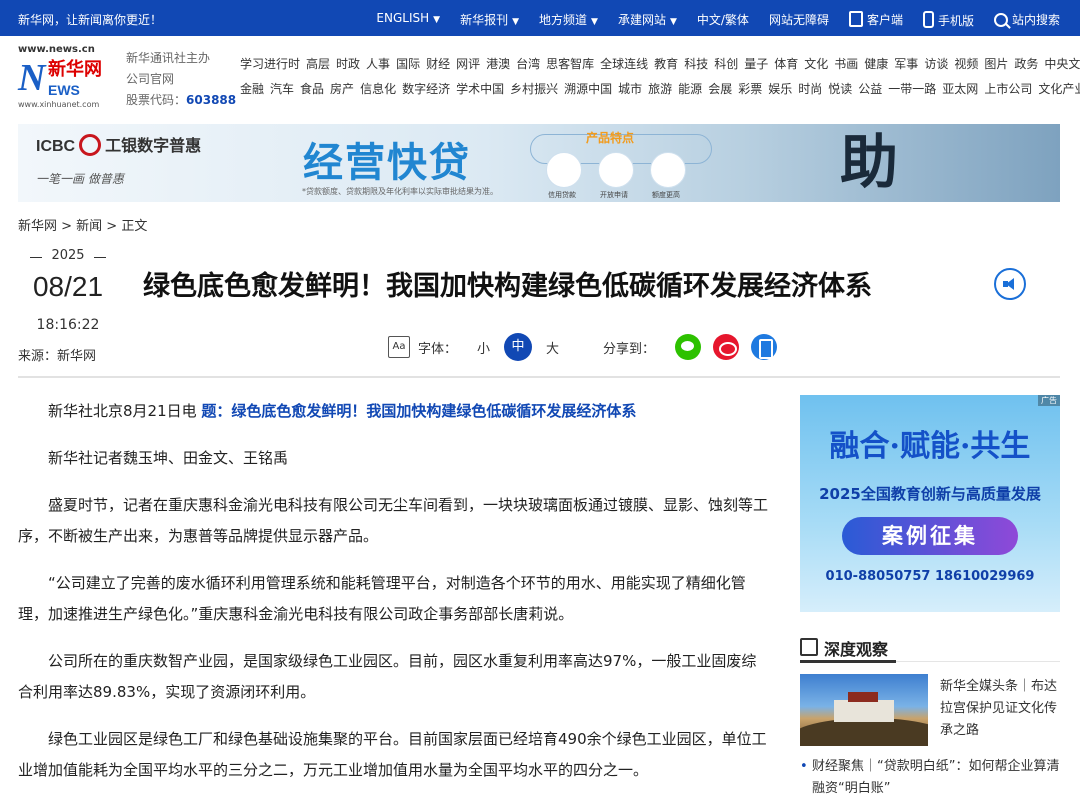 Image resolution: width=1080 pixels, height=806 pixels. Describe the element at coordinates (1026, 64) in the screenshot. I see `channel-link: 政务` at that location.